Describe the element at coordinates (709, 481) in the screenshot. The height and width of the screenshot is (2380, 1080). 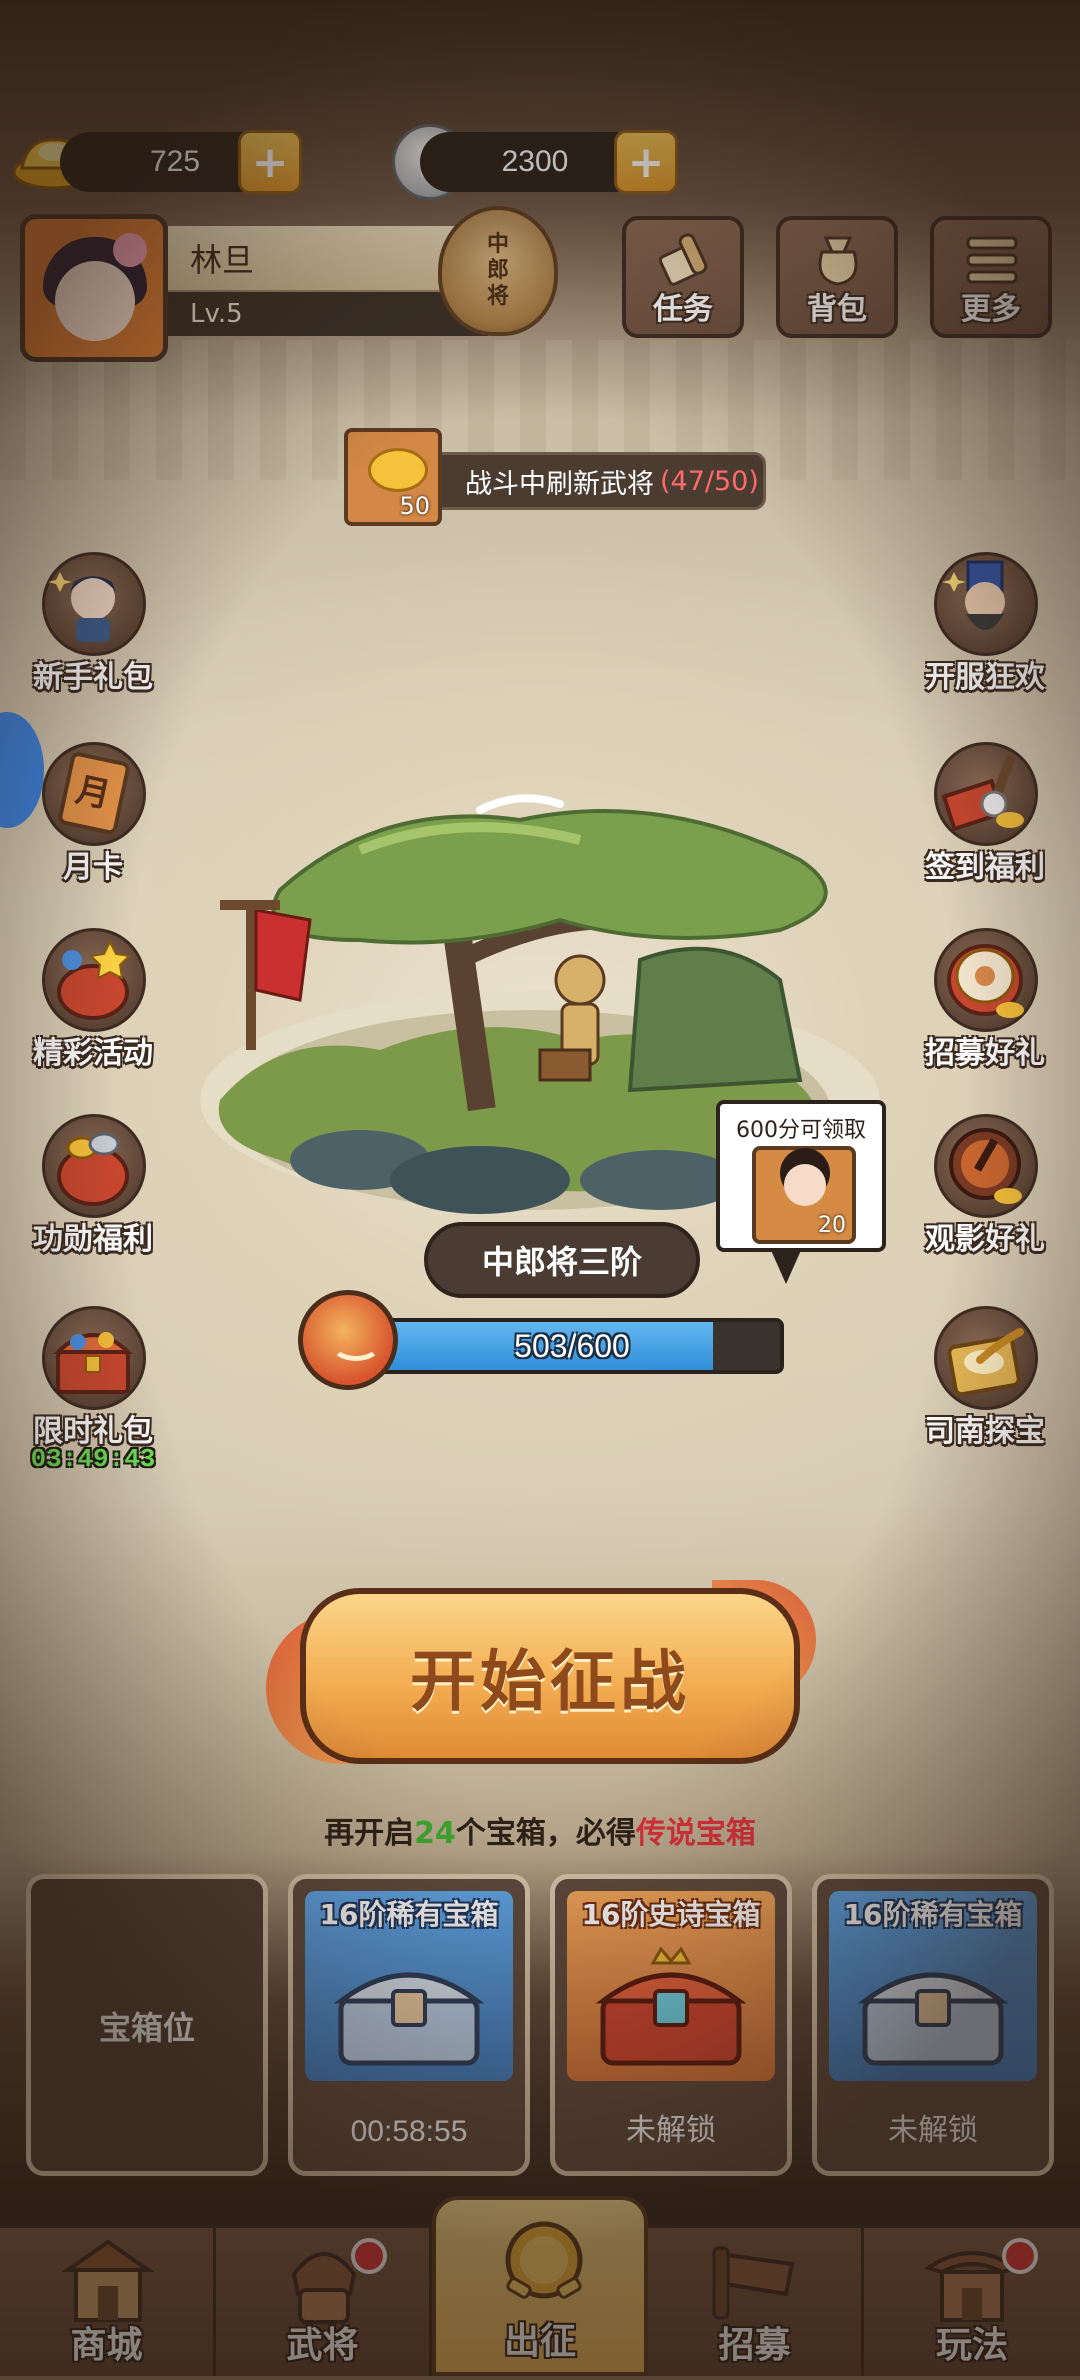
I see `refresh-progress: (47/50)` at that location.